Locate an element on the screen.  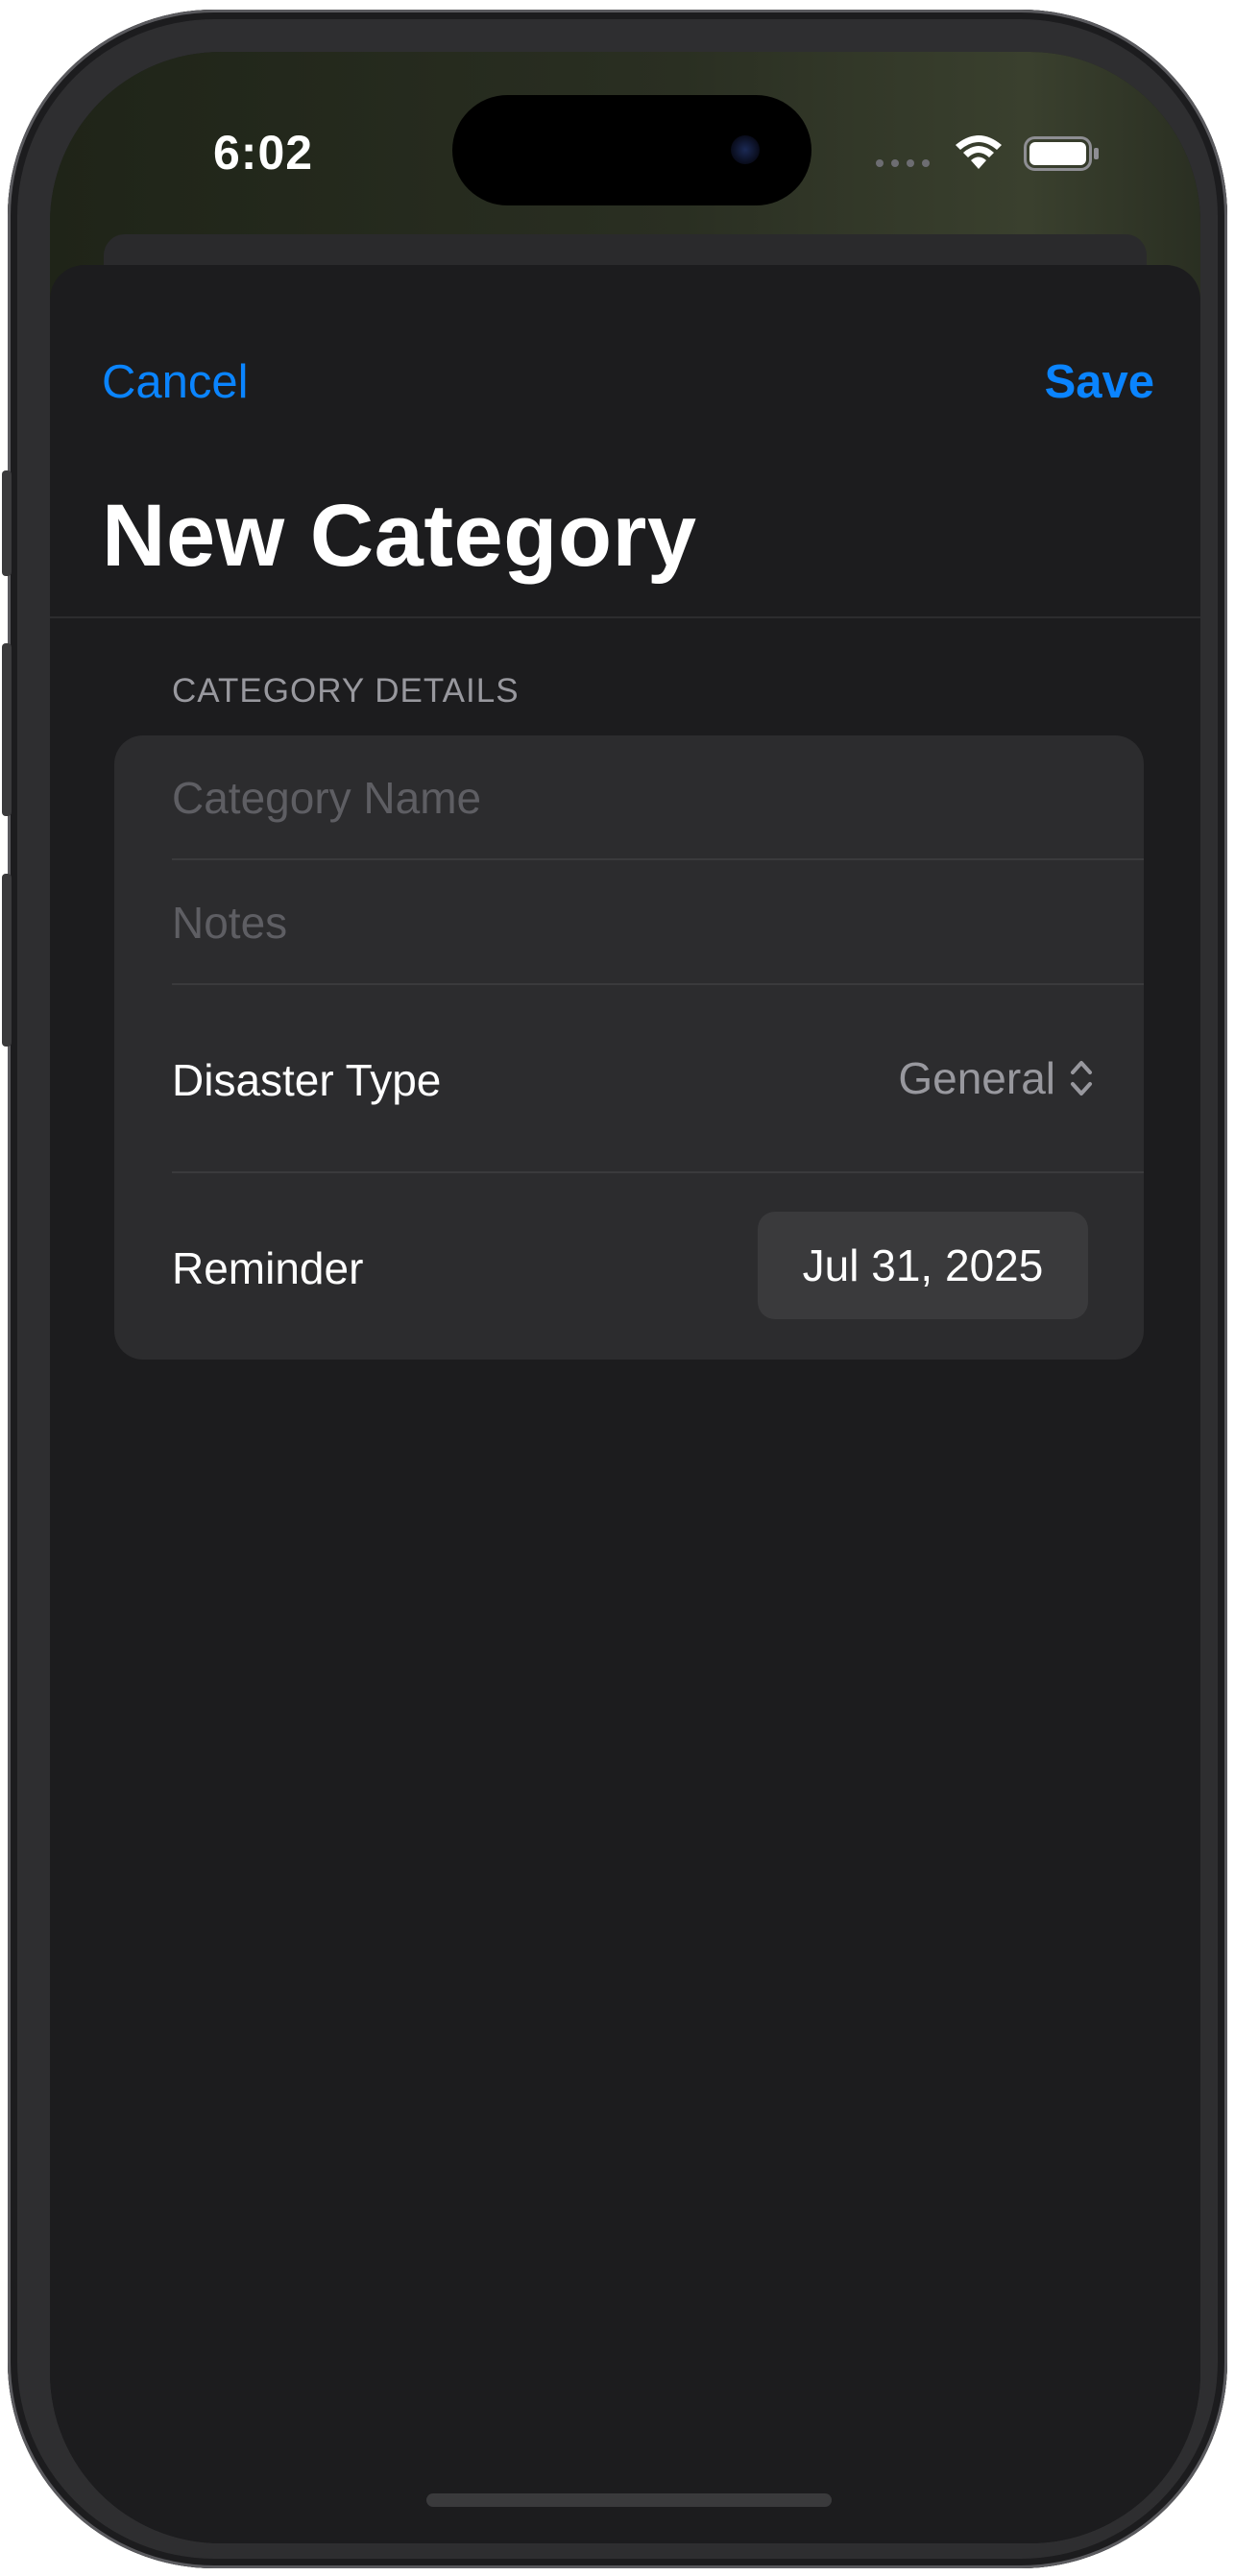
chevron-updown-icon is located at coordinates (1081, 1078).